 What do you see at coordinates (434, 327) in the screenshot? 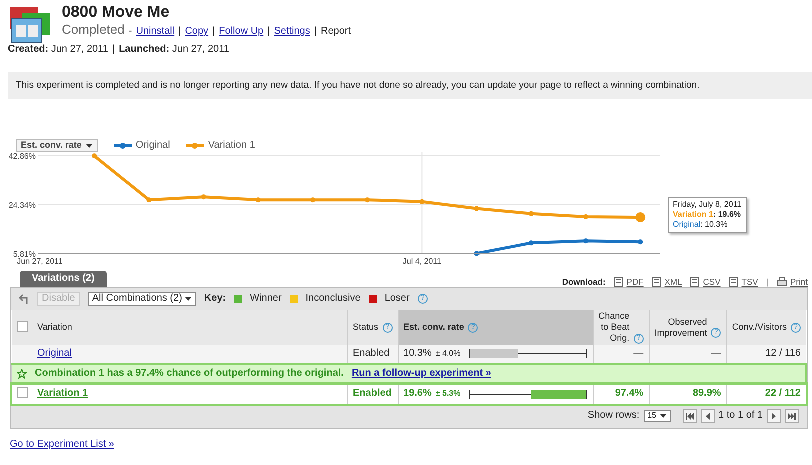
I see `column-header: Est. conv. rate` at bounding box center [434, 327].